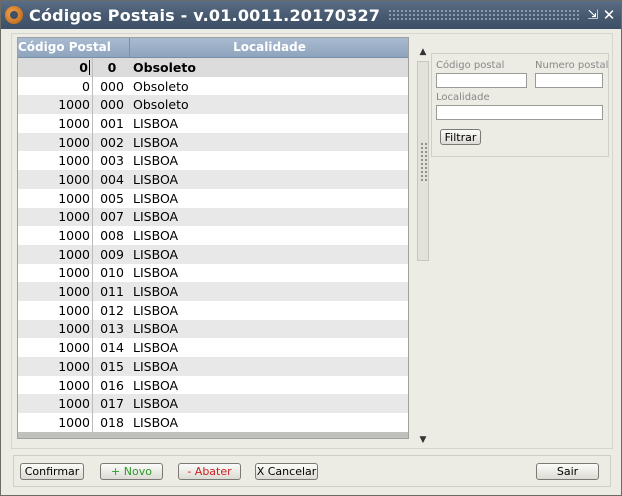  Describe the element at coordinates (213, 142) in the screenshot. I see `table-row: 1000 002 LISBOA` at that location.